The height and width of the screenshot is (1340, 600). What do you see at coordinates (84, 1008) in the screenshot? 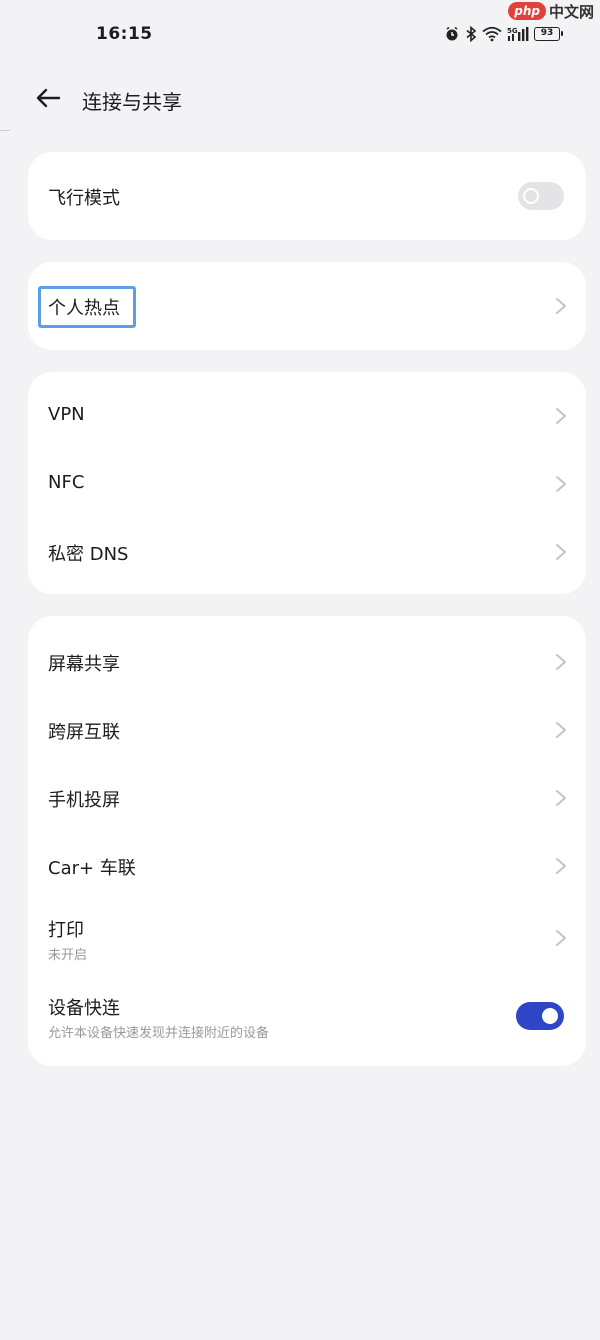
I see `quick-connect-label: 设备快连` at bounding box center [84, 1008].